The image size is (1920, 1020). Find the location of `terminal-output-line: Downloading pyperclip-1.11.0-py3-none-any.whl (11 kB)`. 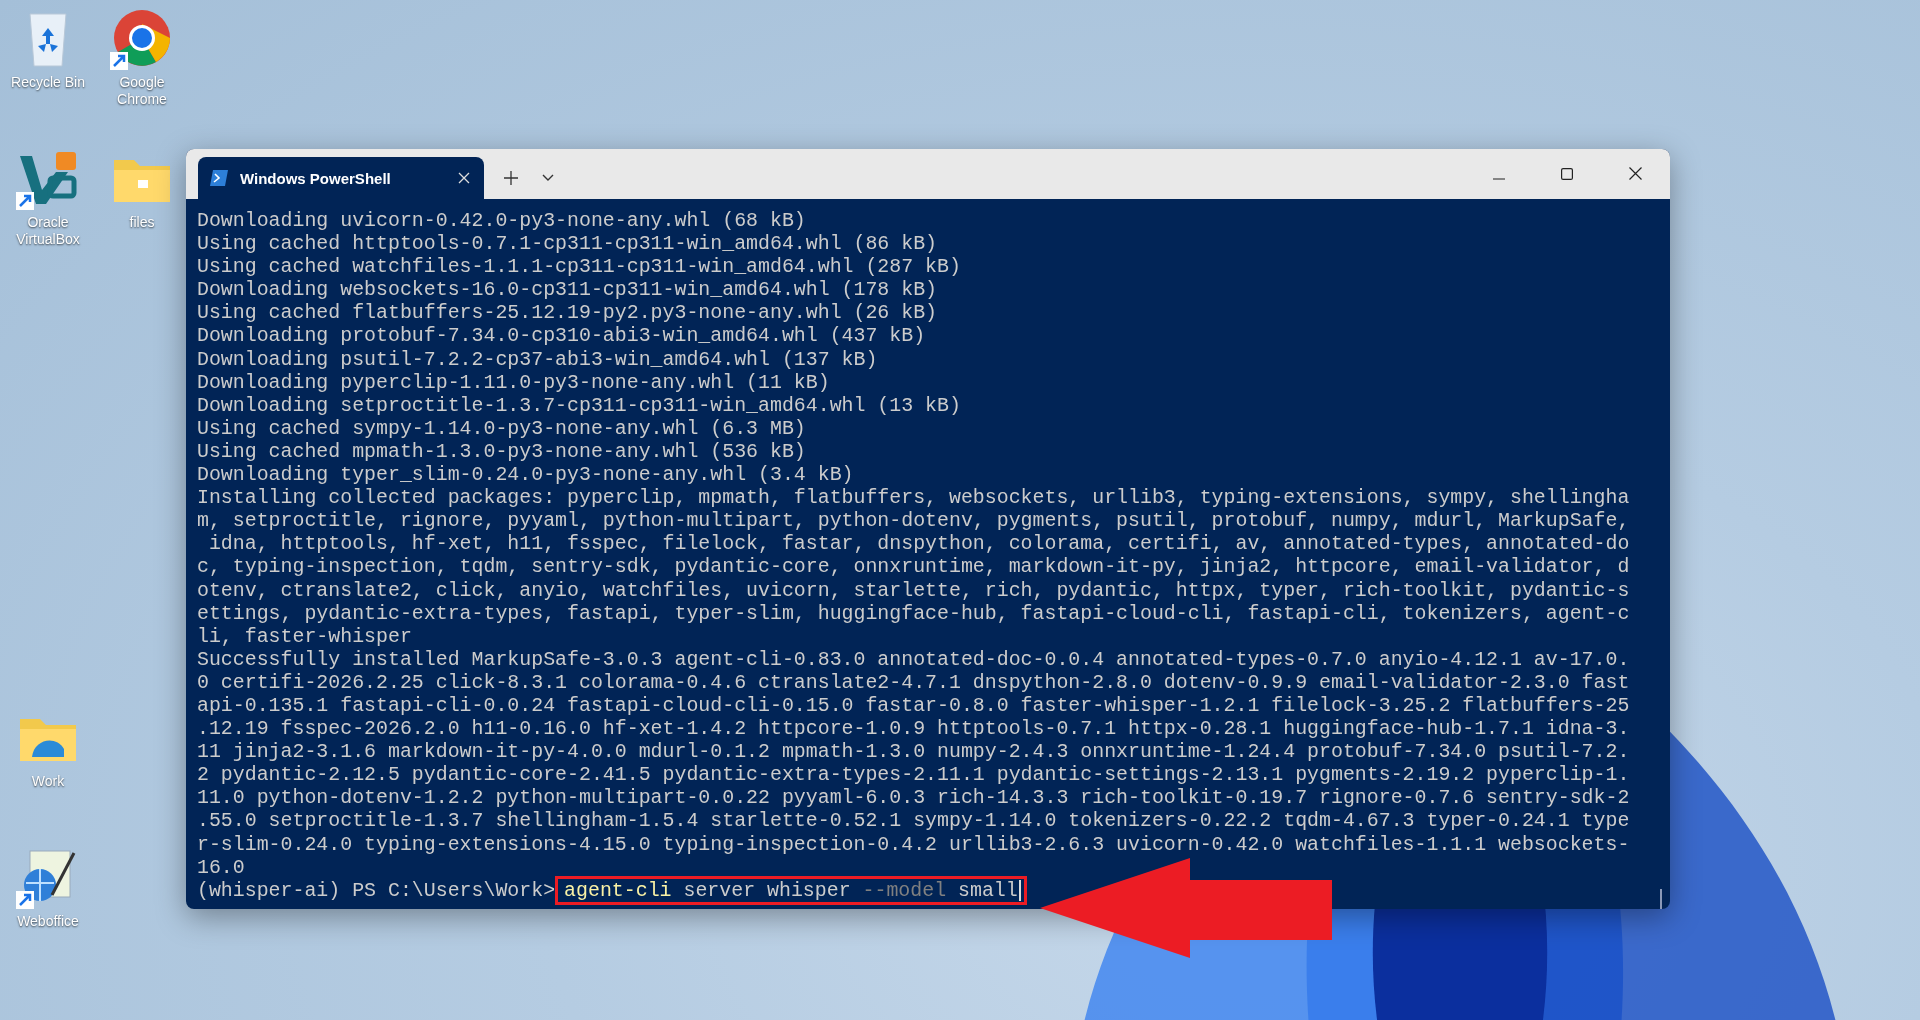

terminal-output-line: Downloading pyperclip-1.11.0-py3-none-any.whl (11 kB) is located at coordinates (514, 382).